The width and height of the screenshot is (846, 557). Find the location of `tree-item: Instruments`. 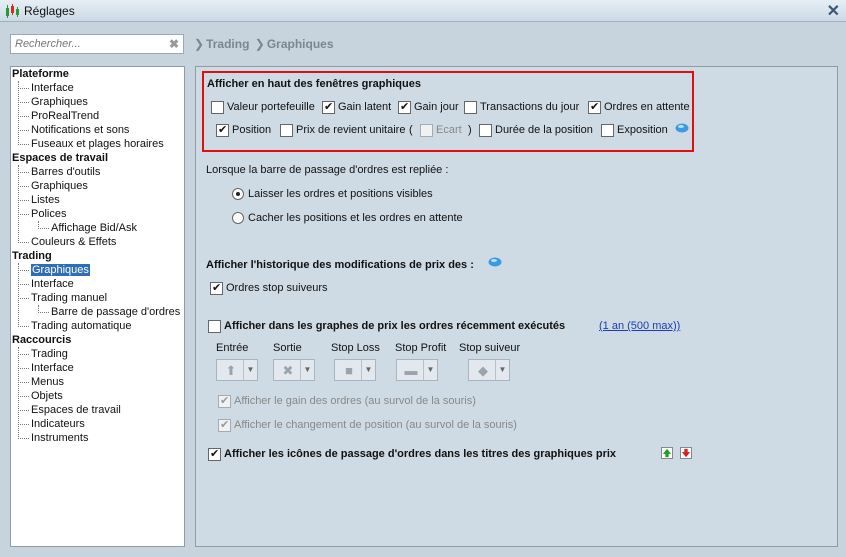

tree-item: Instruments is located at coordinates (59, 438).